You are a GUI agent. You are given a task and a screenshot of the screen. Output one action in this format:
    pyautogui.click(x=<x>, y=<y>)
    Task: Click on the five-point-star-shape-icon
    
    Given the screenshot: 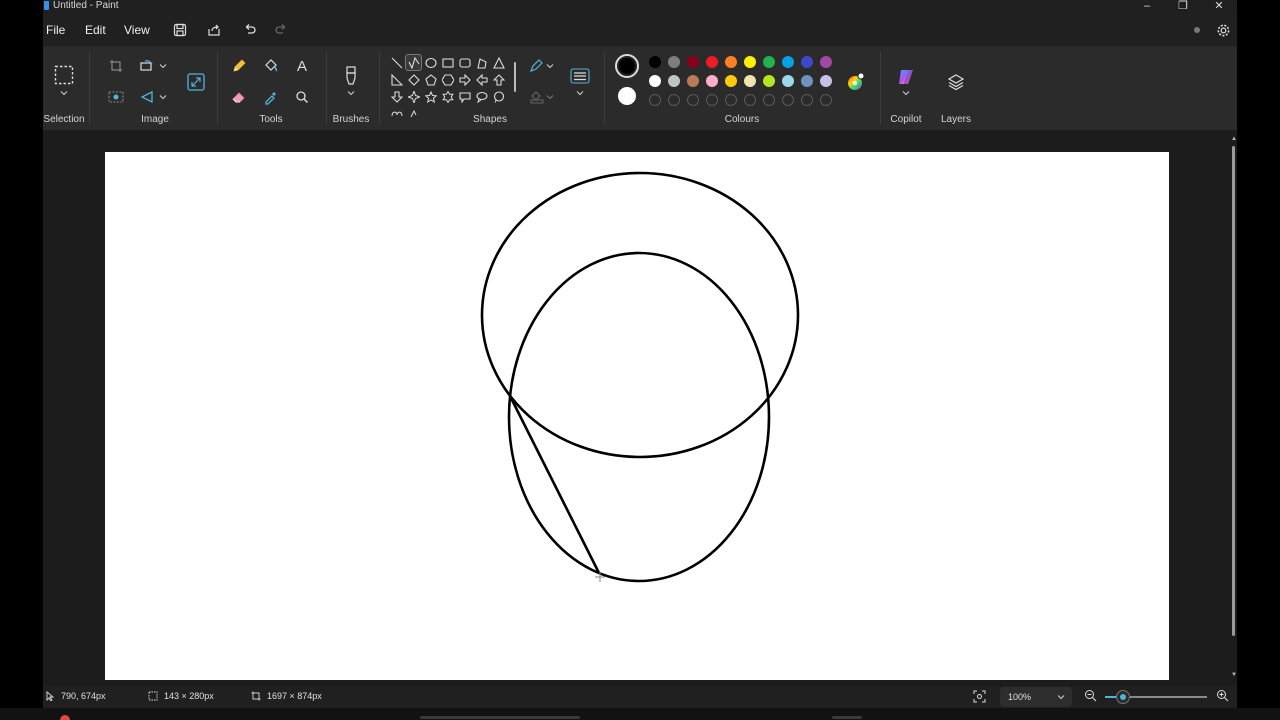 What is the action you would take?
    pyautogui.click(x=430, y=96)
    